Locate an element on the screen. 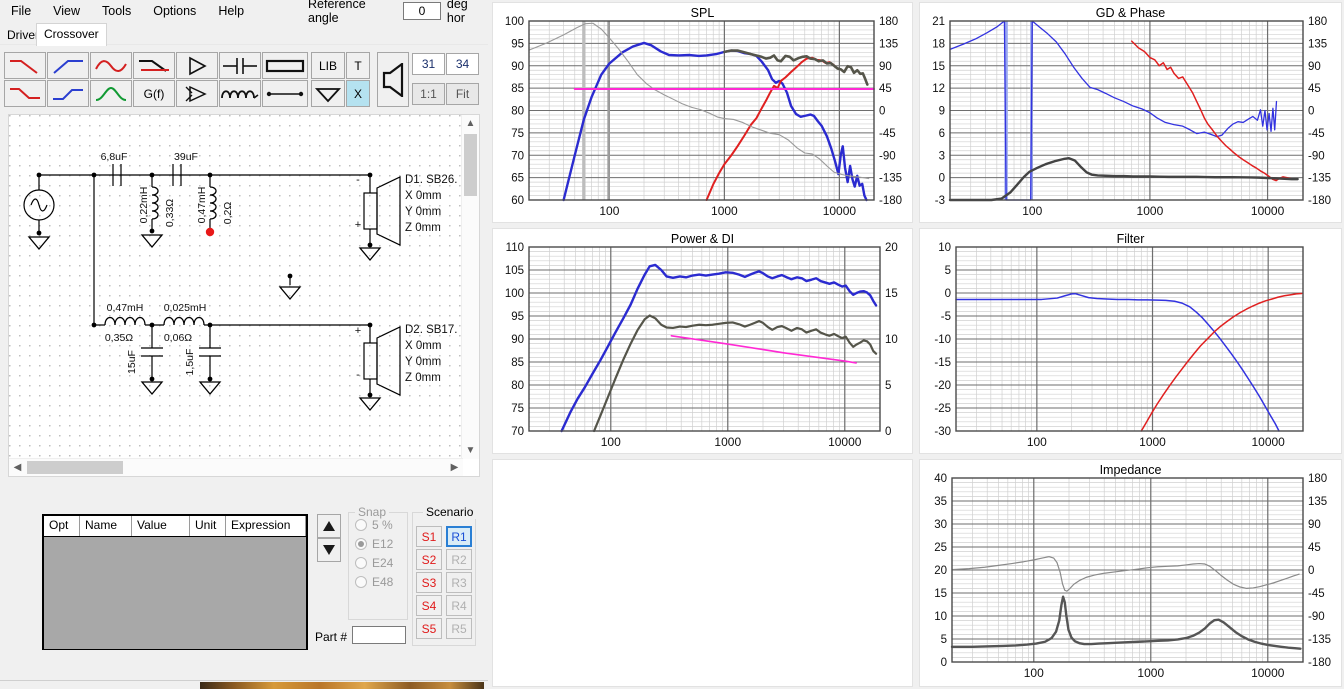 The width and height of the screenshot is (1344, 689). chart-panel-filter: Filter -30 -25 -20 -15 -10 -5 0 5 10 100 1000 10000 is located at coordinates (1130, 341).